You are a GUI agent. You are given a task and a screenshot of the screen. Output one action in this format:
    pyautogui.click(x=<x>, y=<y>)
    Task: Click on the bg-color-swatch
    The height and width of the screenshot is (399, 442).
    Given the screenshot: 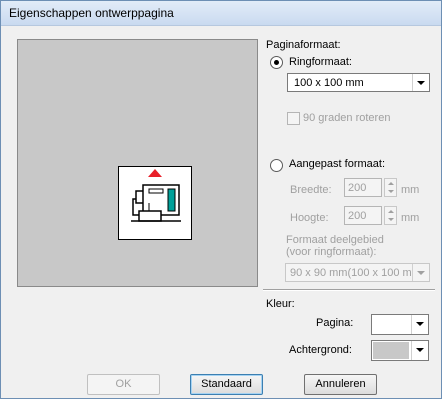 What is the action you would take?
    pyautogui.click(x=391, y=350)
    